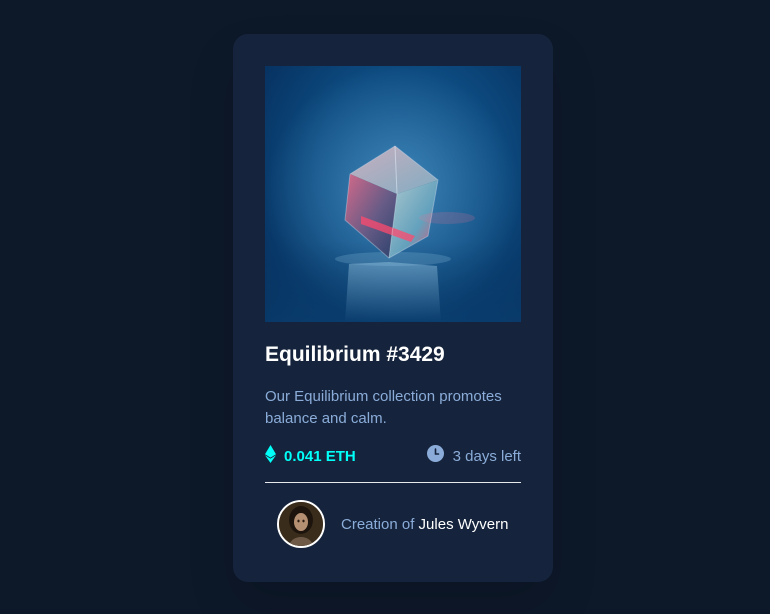 The height and width of the screenshot is (614, 770). What do you see at coordinates (393, 482) in the screenshot?
I see `divider` at bounding box center [393, 482].